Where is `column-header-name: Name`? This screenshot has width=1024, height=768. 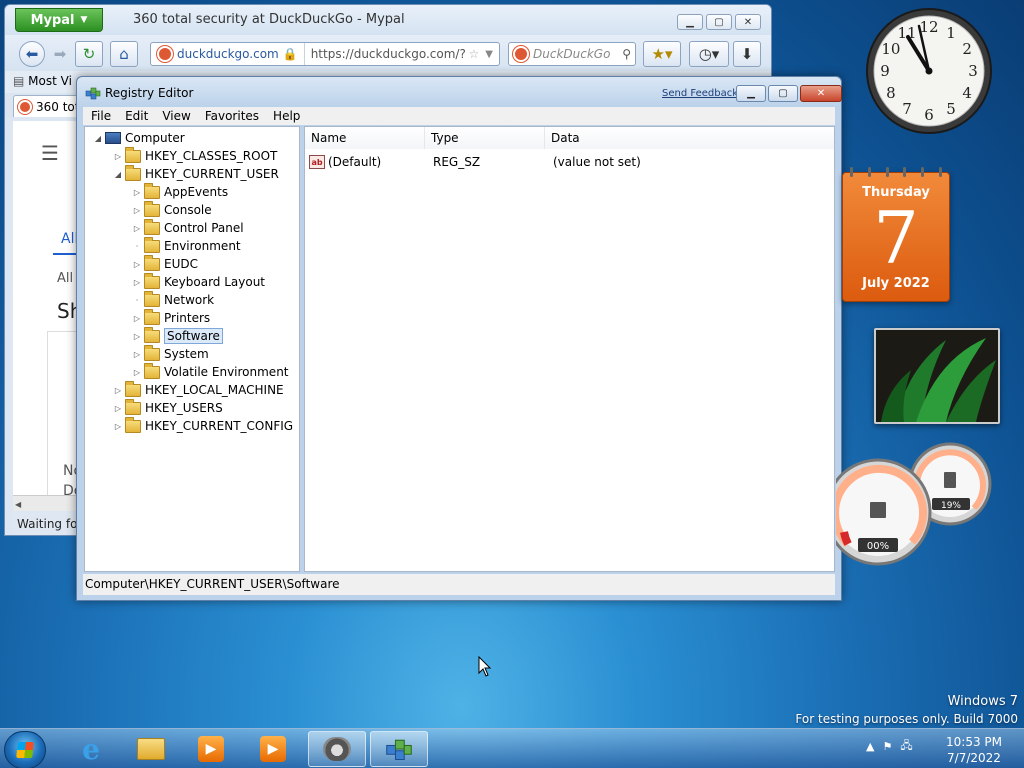 column-header-name: Name is located at coordinates (365, 138).